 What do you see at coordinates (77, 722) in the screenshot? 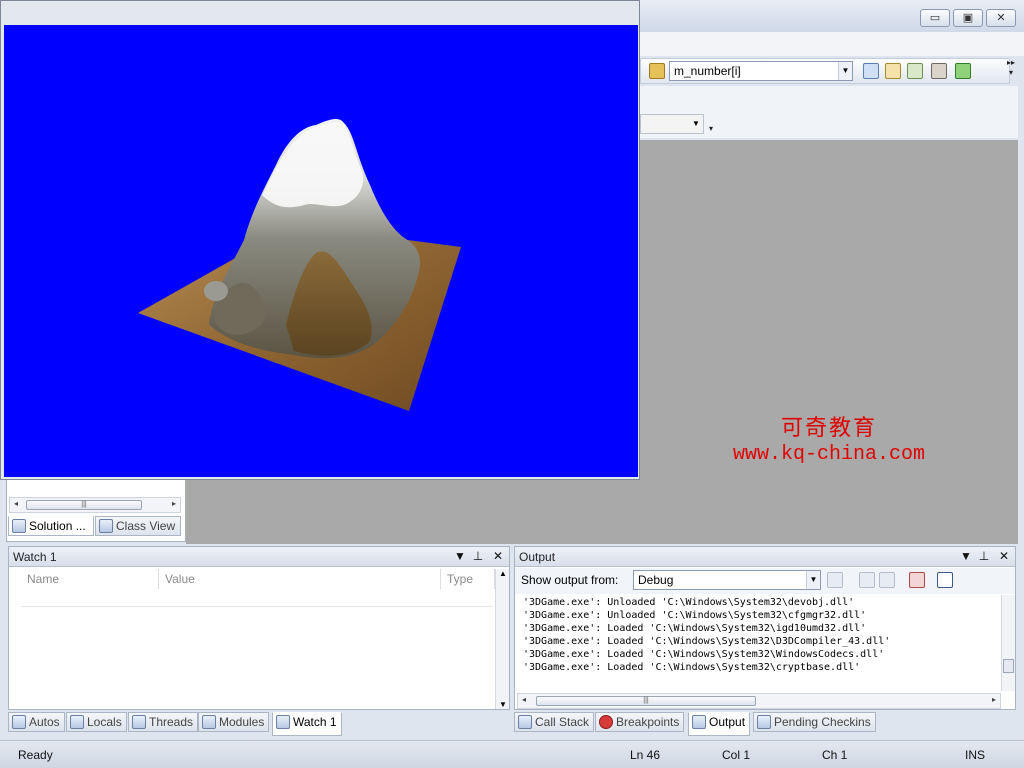
I see `locals-icon` at bounding box center [77, 722].